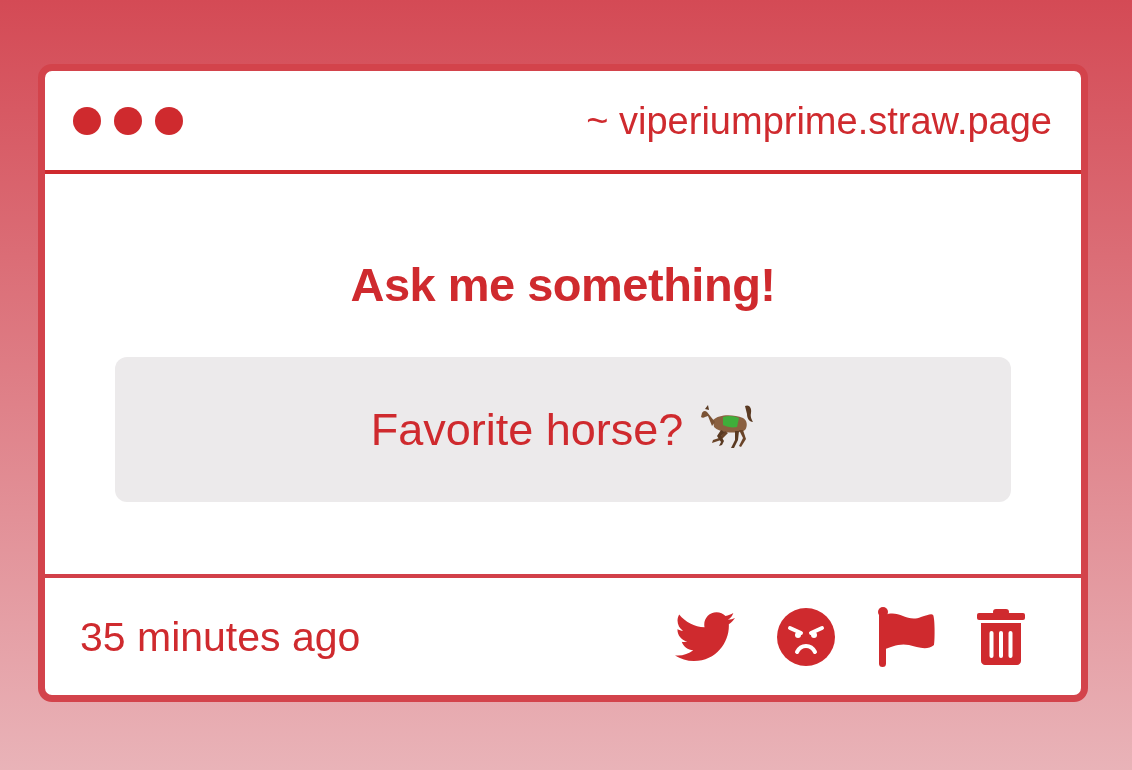 The width and height of the screenshot is (1132, 770). I want to click on trash-icon, so click(1001, 636).